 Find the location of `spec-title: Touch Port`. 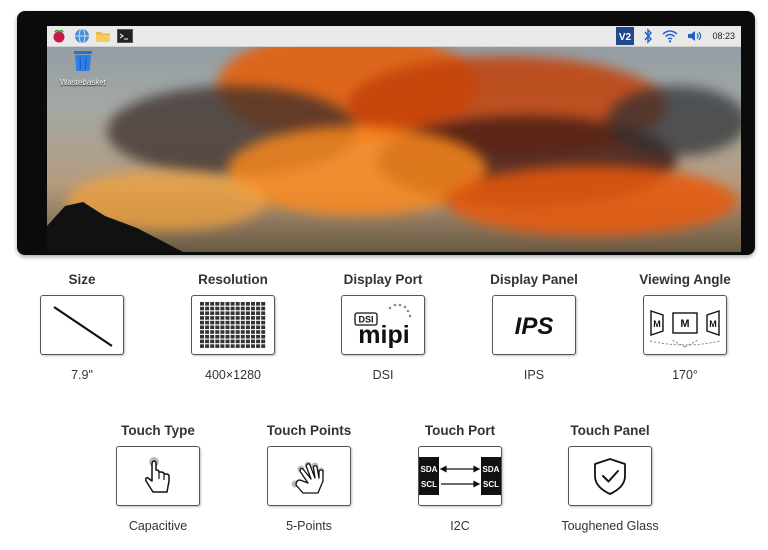

spec-title: Touch Port is located at coordinates (460, 430).